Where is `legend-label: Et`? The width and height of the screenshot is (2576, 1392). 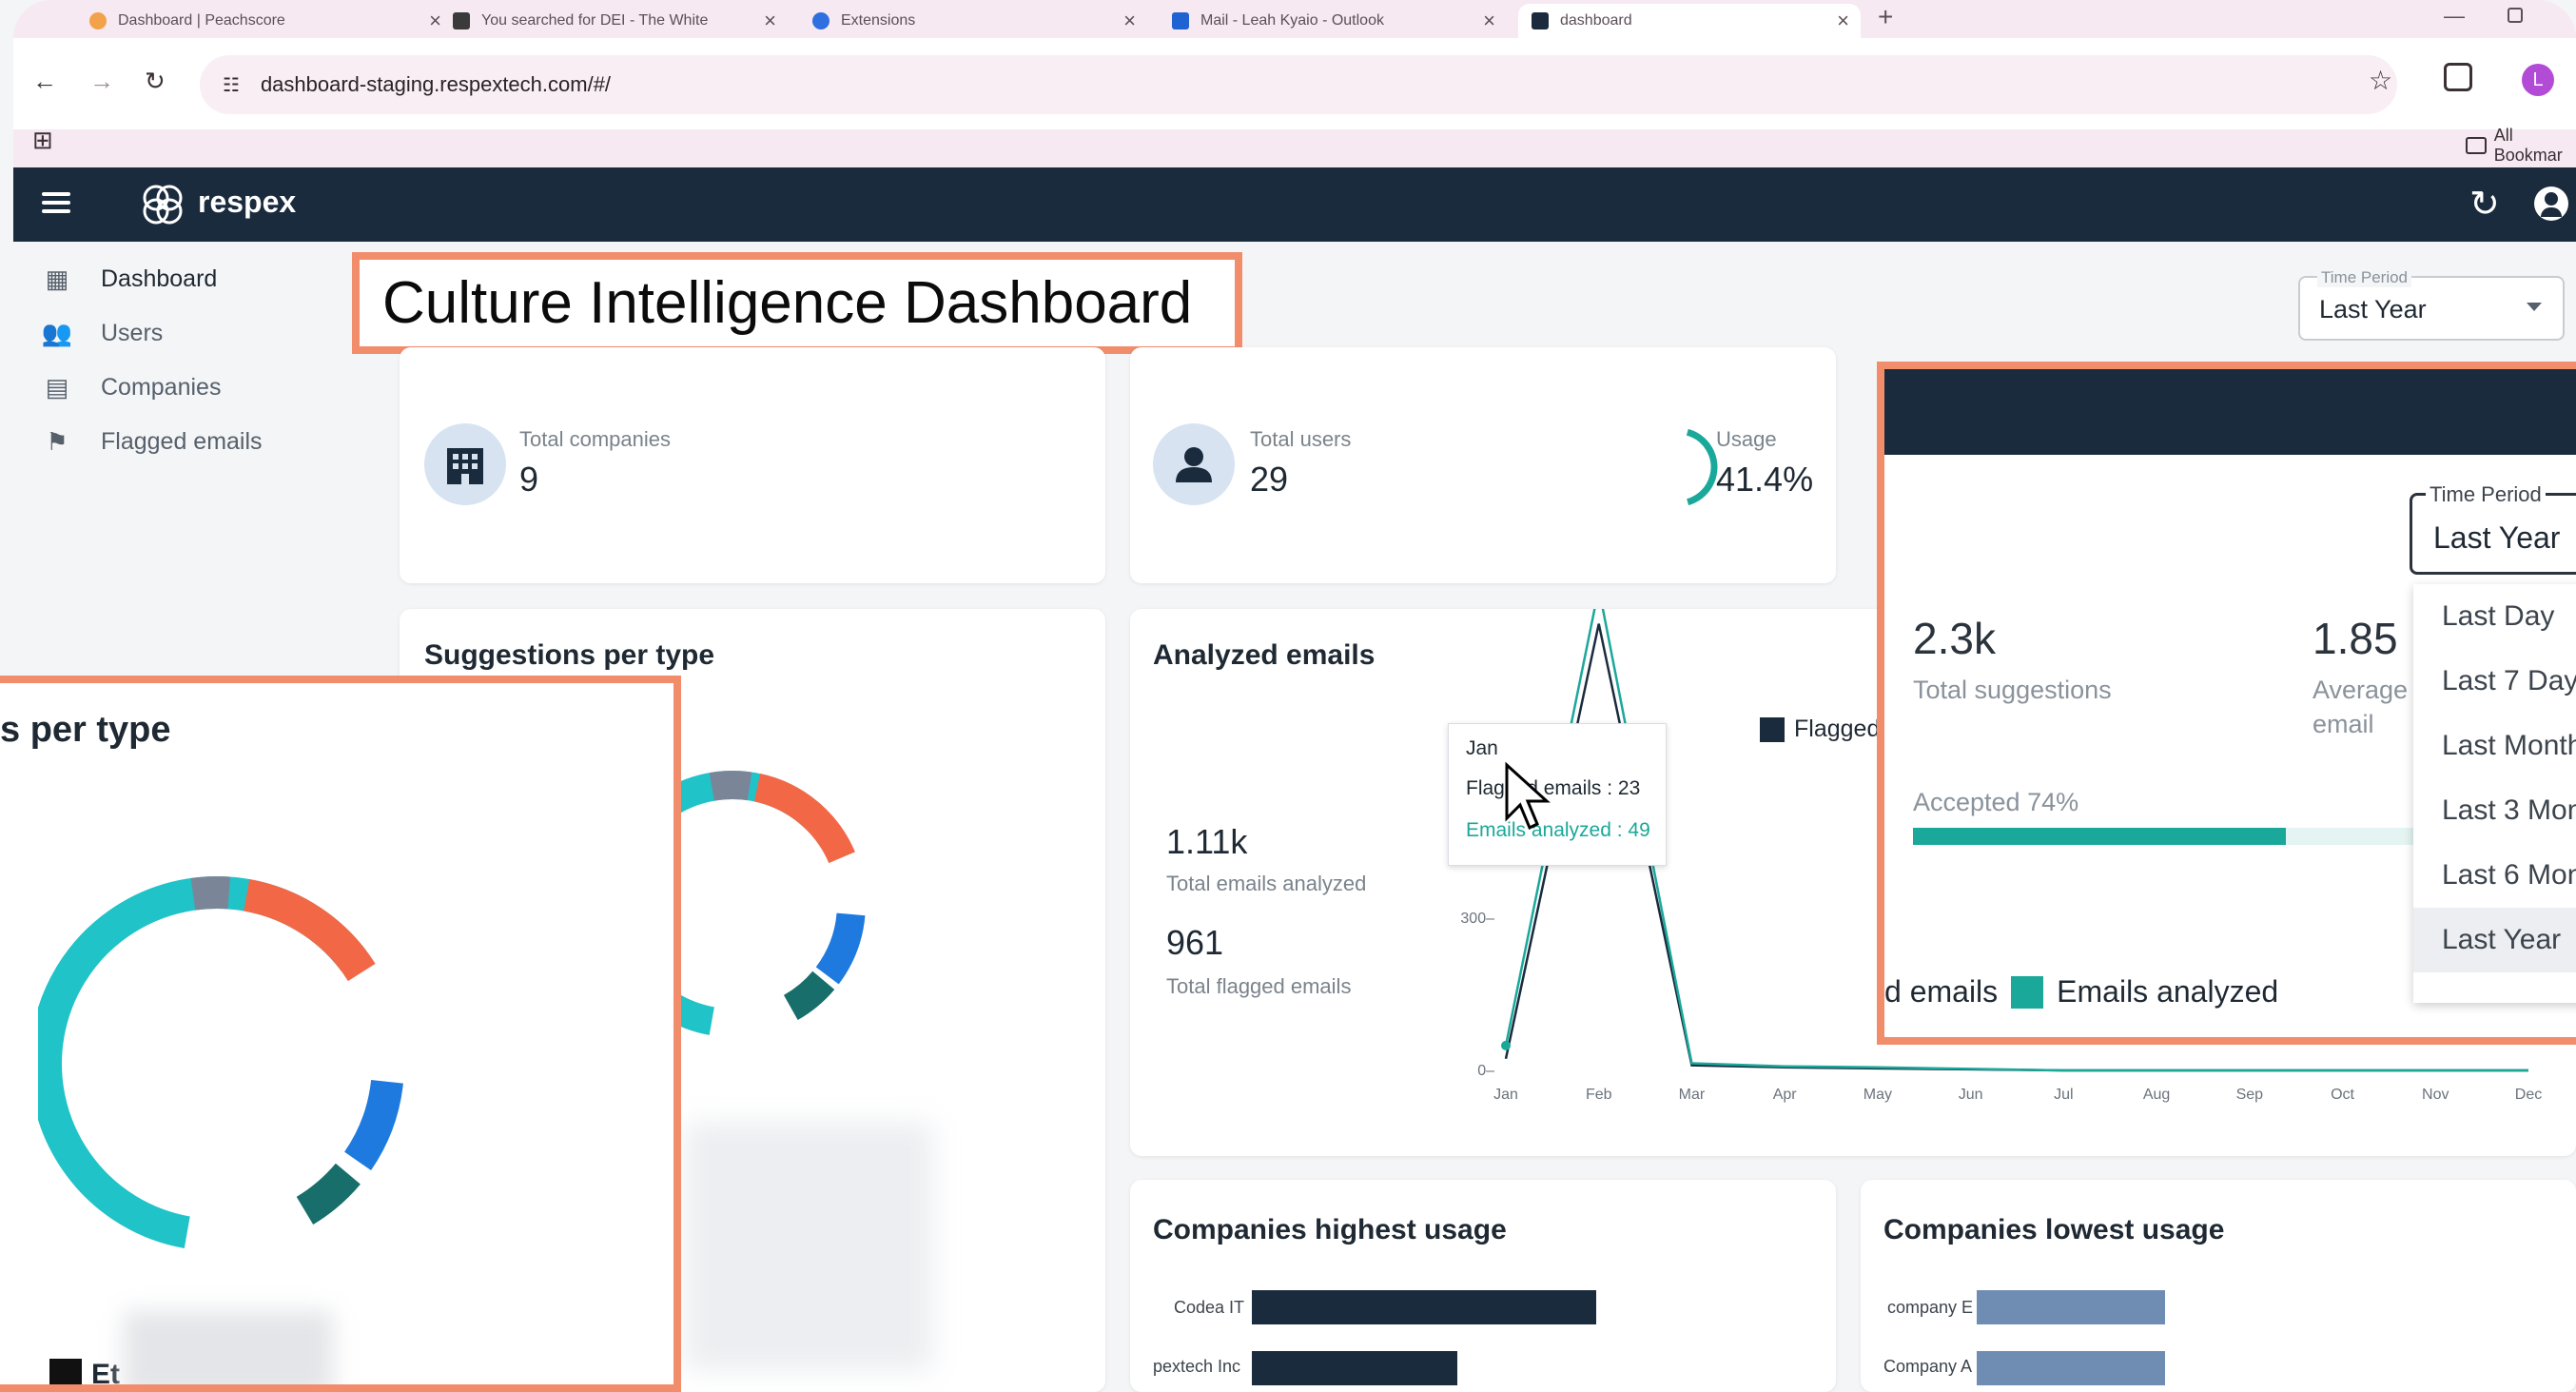
legend-label: Et is located at coordinates (106, 1374).